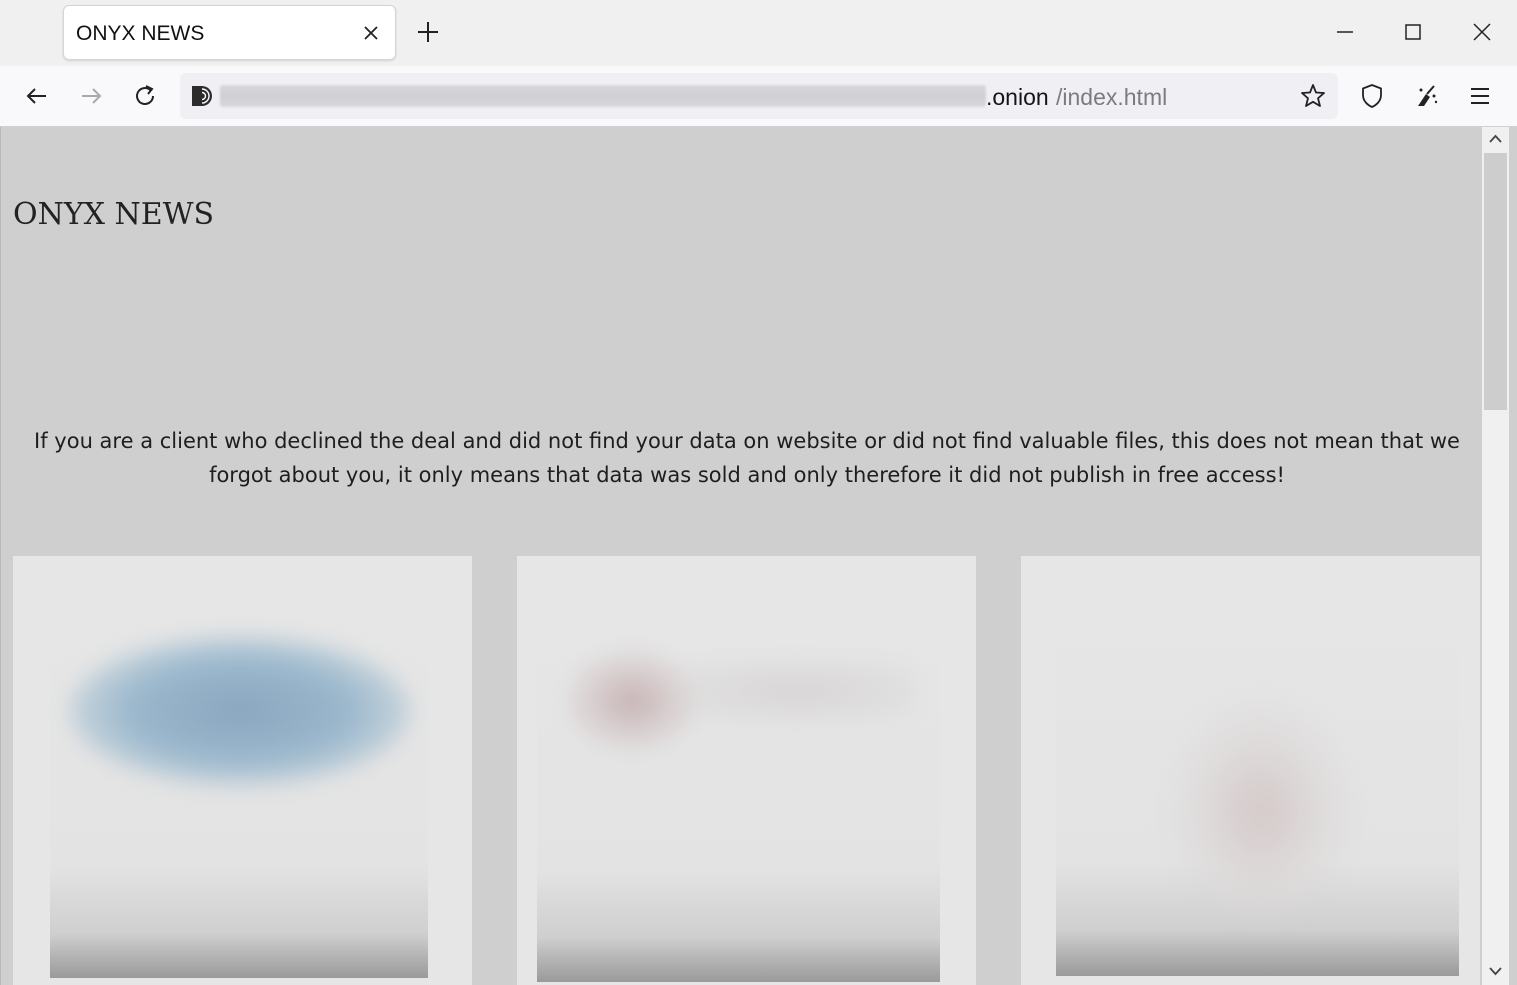 The width and height of the screenshot is (1517, 985). Describe the element at coordinates (1495, 971) in the screenshot. I see `scroll-down-arrow-icon` at that location.